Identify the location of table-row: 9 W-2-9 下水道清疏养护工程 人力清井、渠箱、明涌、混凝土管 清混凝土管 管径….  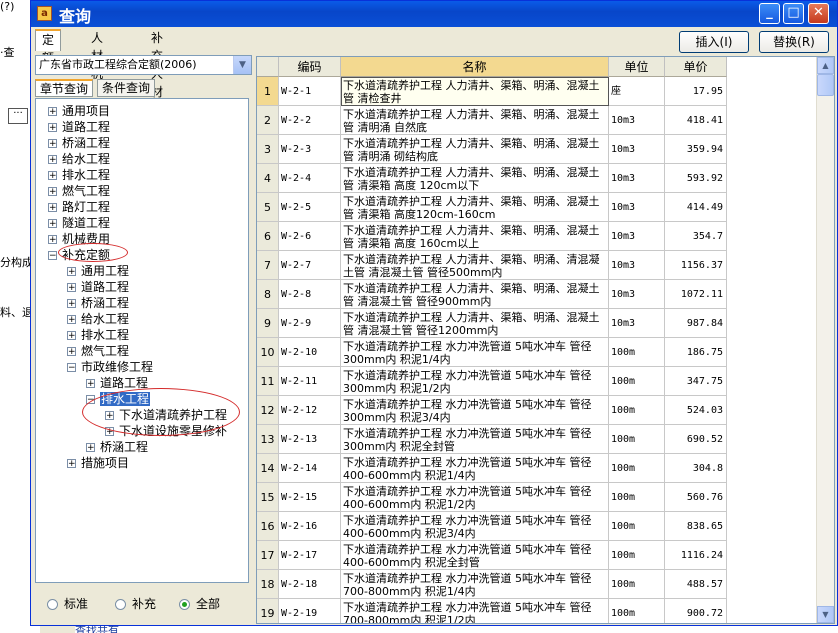
(492, 323).